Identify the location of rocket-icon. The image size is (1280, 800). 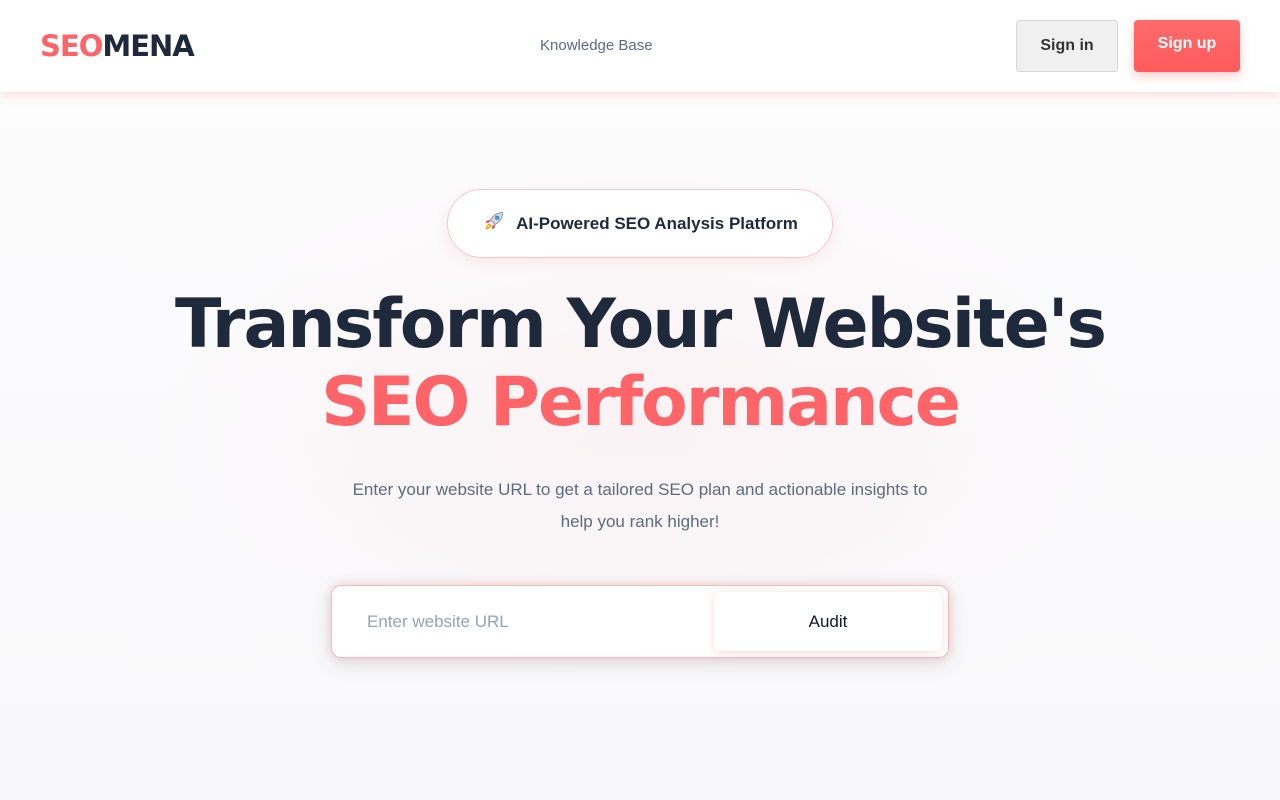
(494, 223).